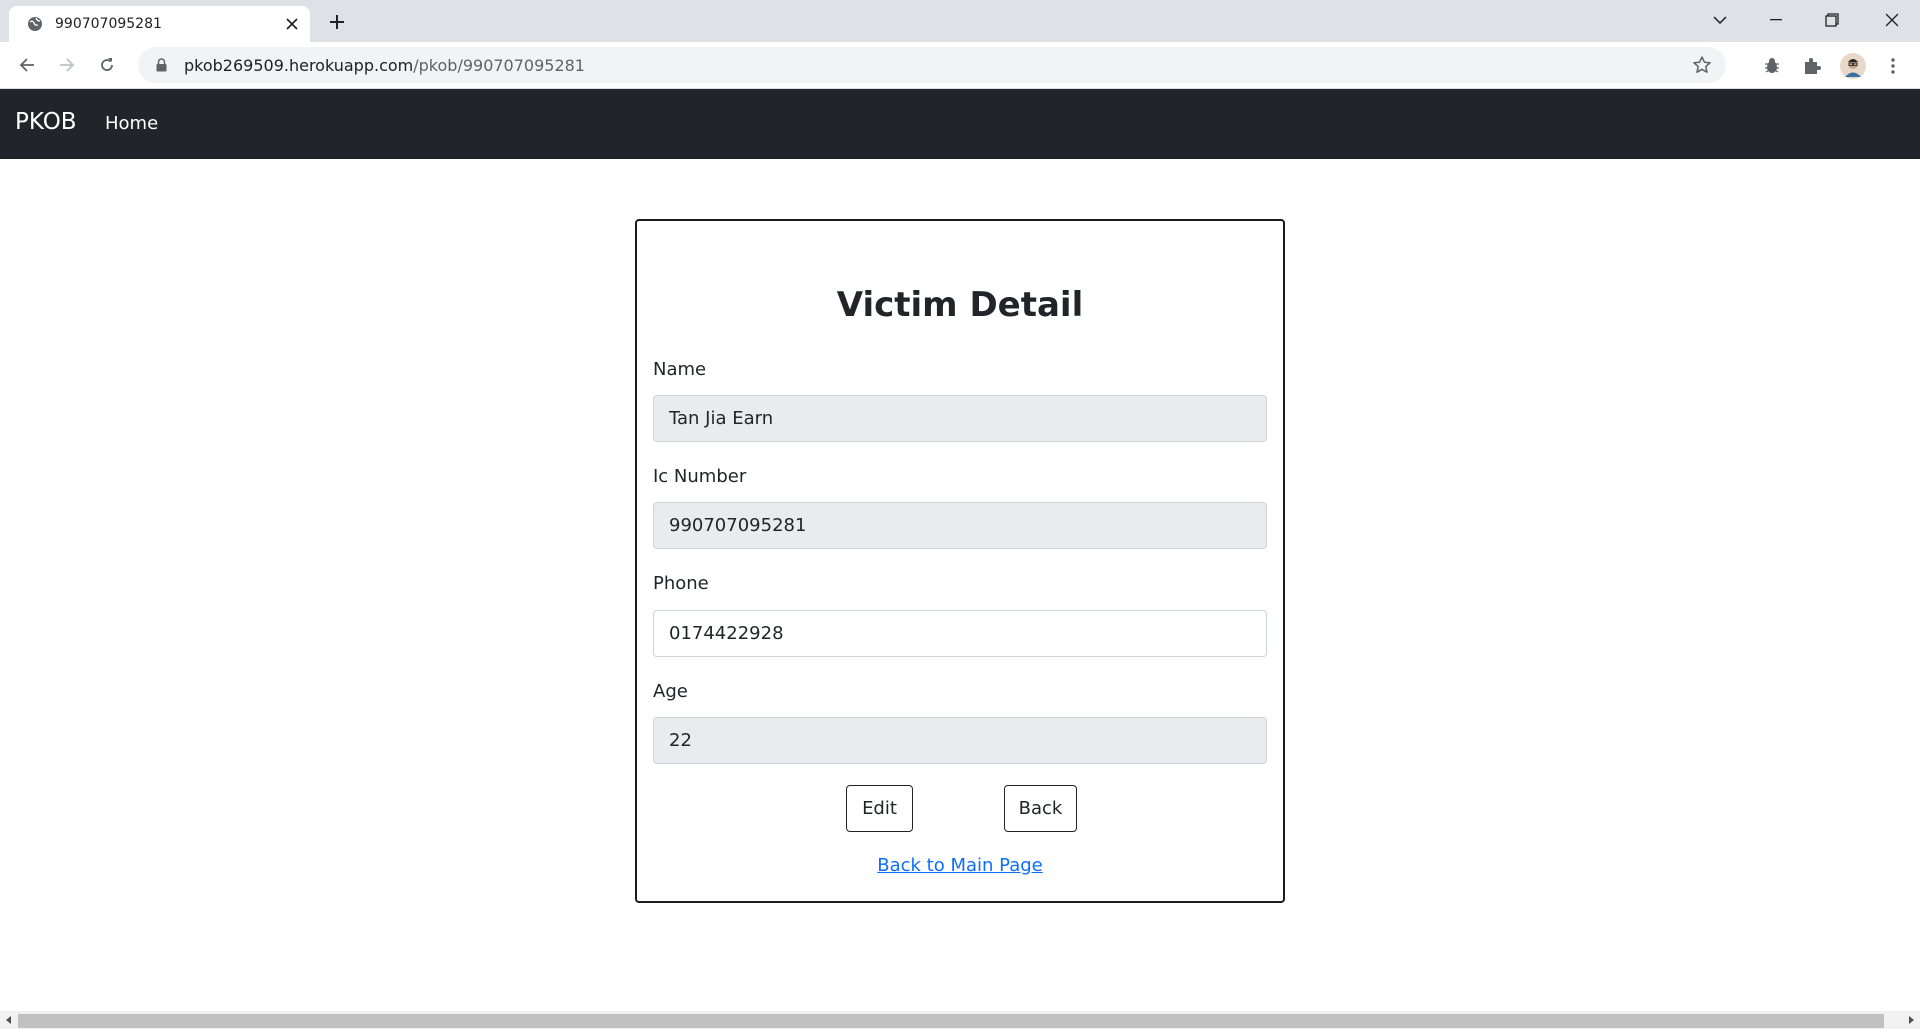 This screenshot has height=1029, width=1920. What do you see at coordinates (1892, 20) in the screenshot?
I see `close-window-icon` at bounding box center [1892, 20].